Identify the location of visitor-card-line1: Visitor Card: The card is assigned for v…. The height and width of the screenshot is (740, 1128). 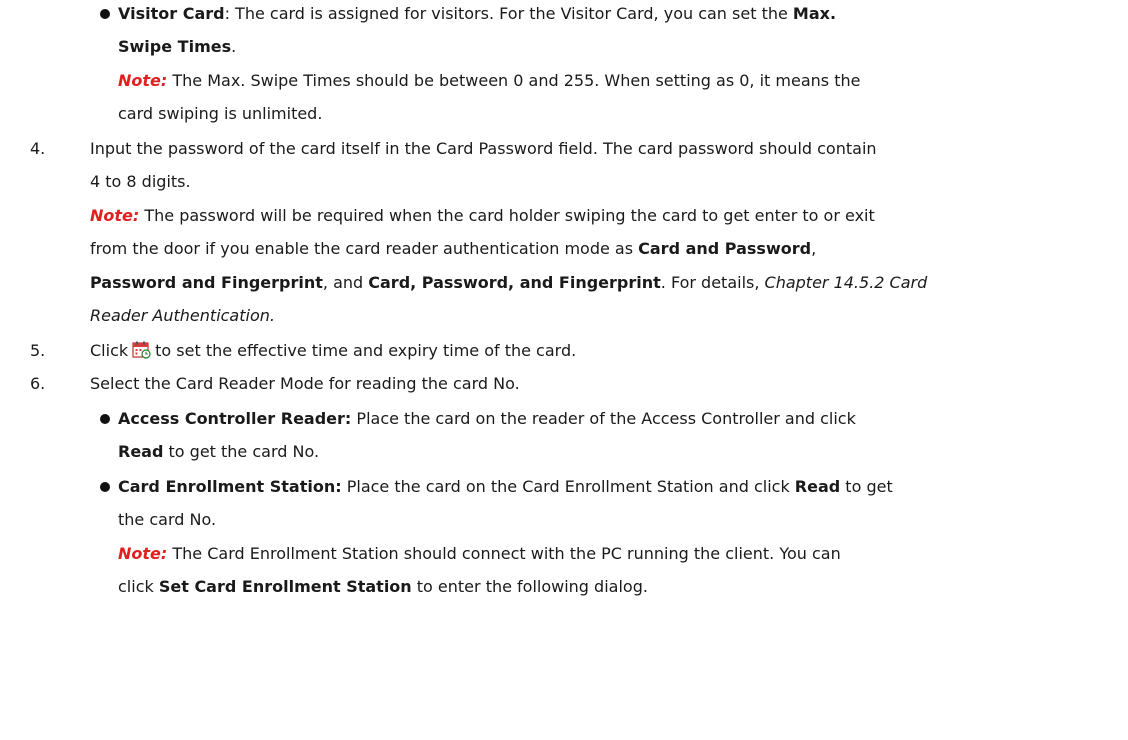
(477, 13).